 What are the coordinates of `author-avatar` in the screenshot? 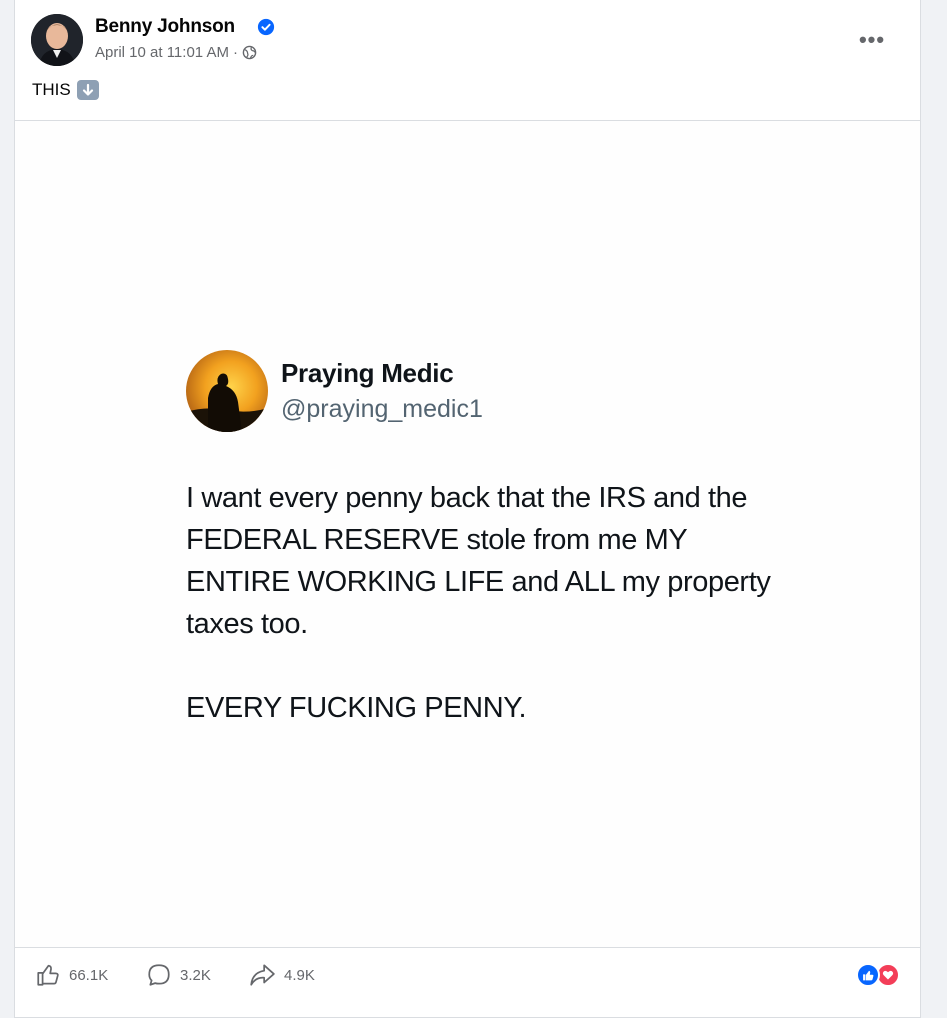 It's located at (57, 40).